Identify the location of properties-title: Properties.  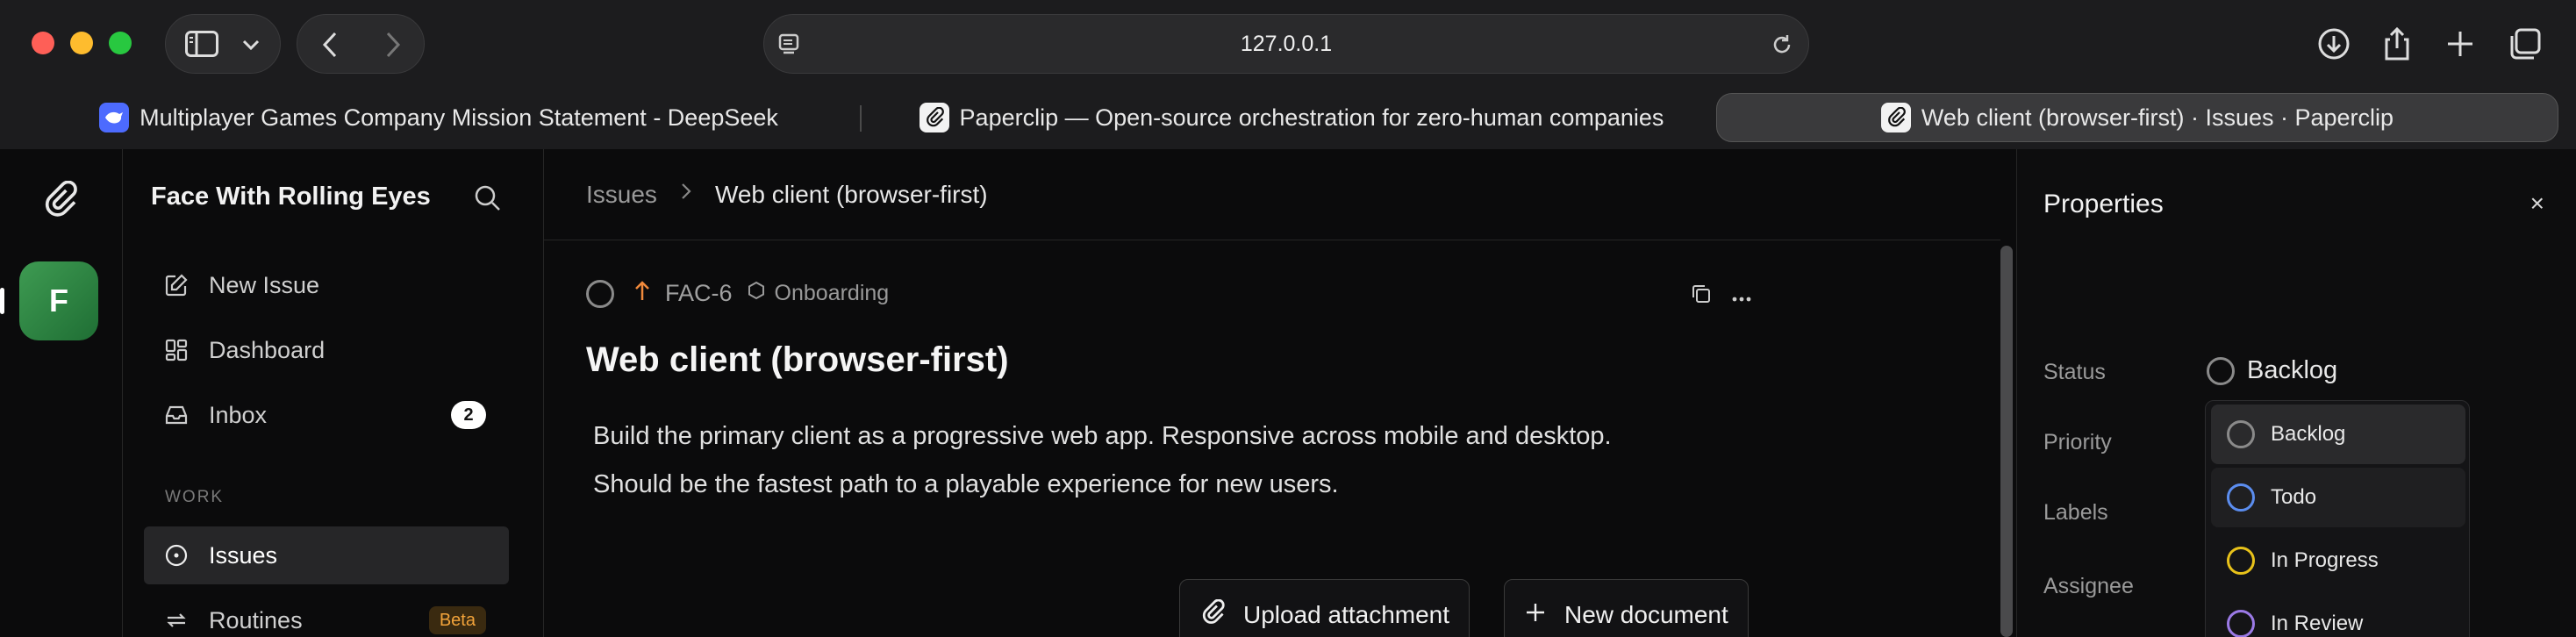
(2103, 204).